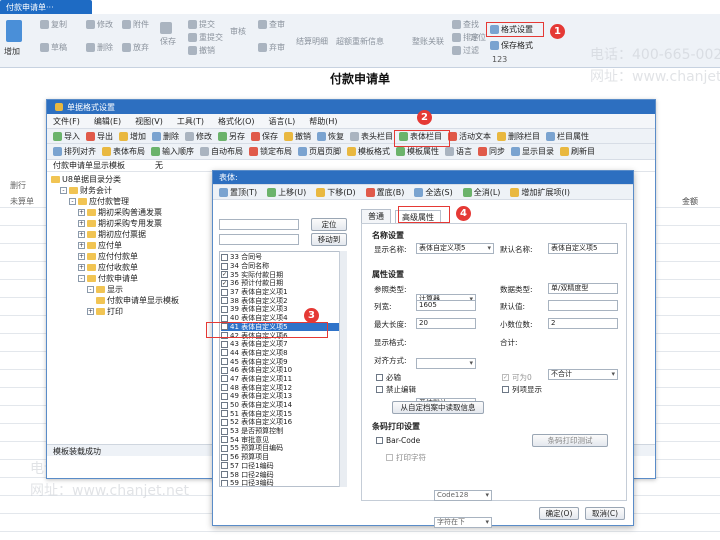 This screenshot has height=540, width=720. I want to click on list-item: 34 合同名称, so click(283, 266).